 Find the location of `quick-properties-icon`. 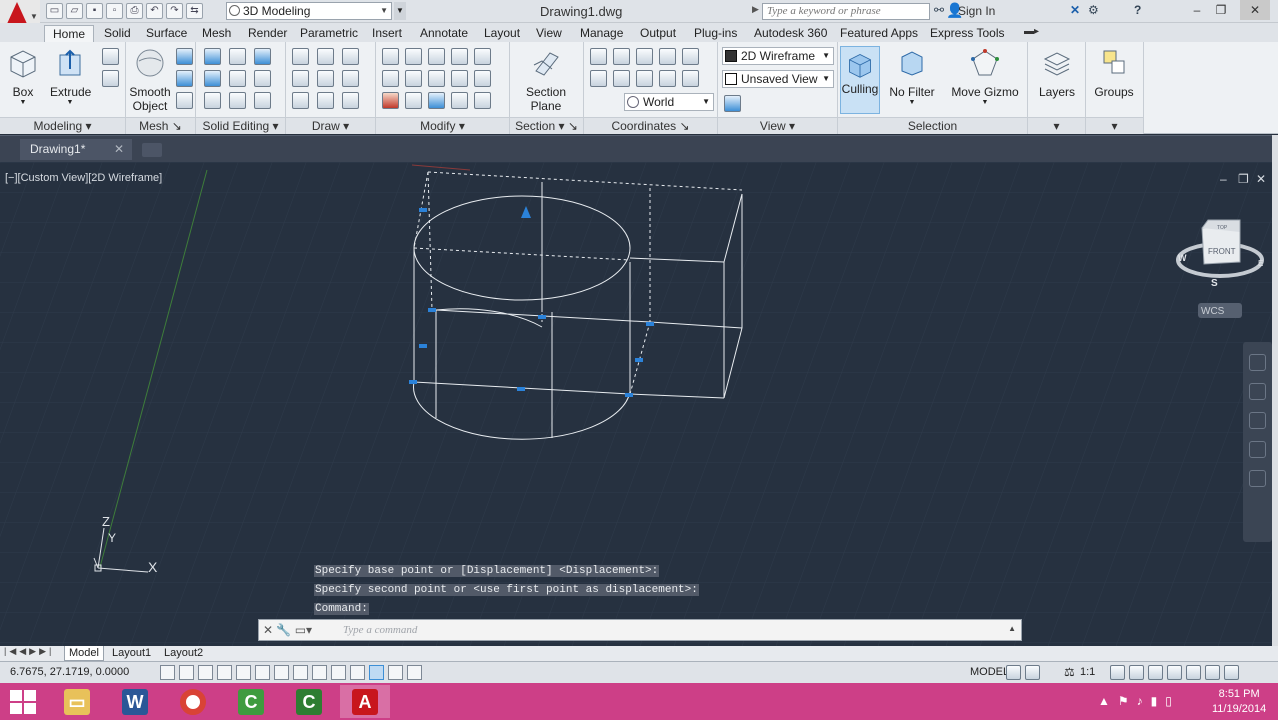

quick-properties-icon is located at coordinates (395, 672).